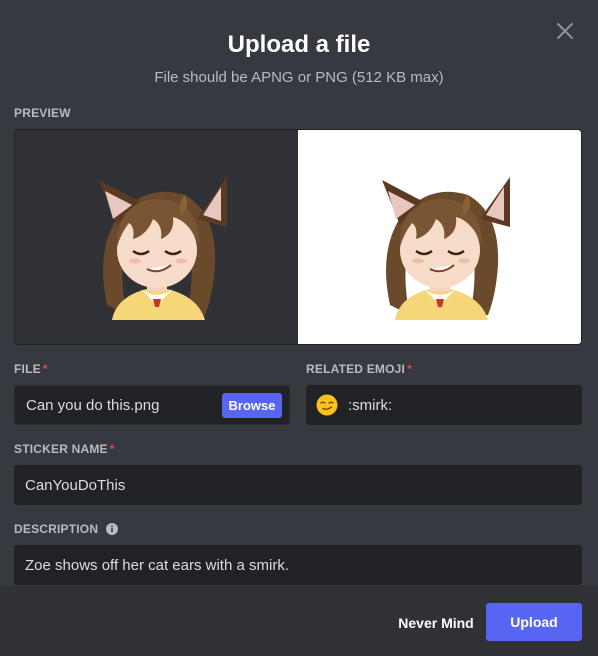 This screenshot has height=656, width=598. I want to click on related-emoji-label-text: RELATED EMOJI, so click(356, 369).